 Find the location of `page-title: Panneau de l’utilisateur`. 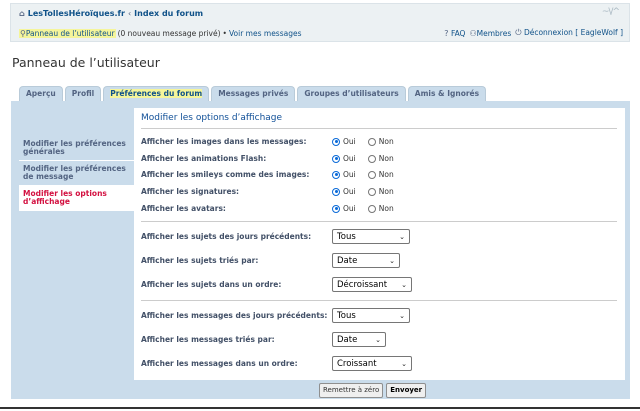

page-title: Panneau de l’utilisateur is located at coordinates (86, 62).